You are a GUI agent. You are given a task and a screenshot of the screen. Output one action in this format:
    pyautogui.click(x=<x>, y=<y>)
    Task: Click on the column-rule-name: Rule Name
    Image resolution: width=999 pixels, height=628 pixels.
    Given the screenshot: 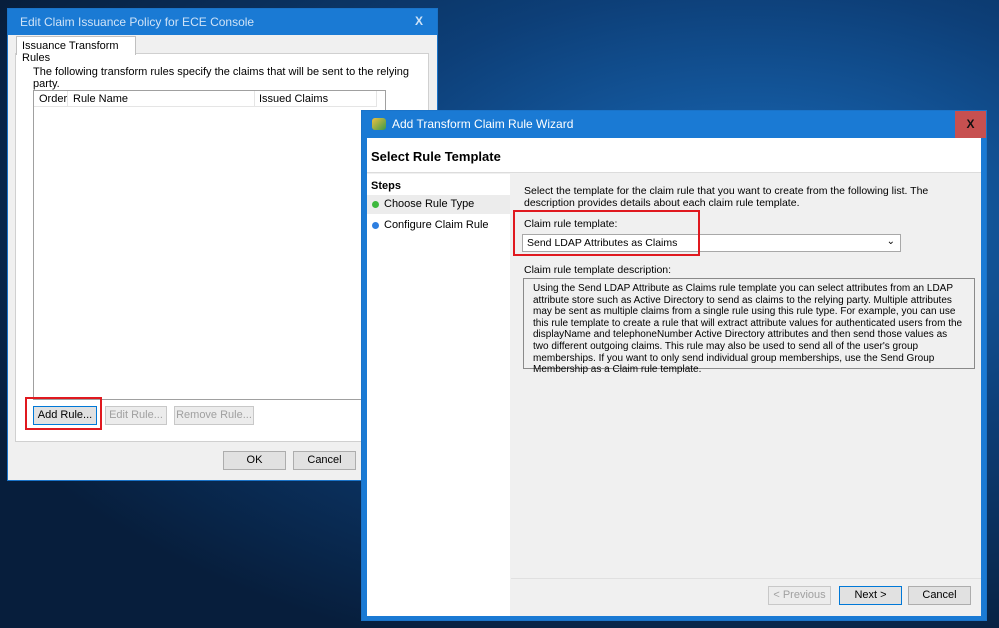 What is the action you would take?
    pyautogui.click(x=161, y=99)
    